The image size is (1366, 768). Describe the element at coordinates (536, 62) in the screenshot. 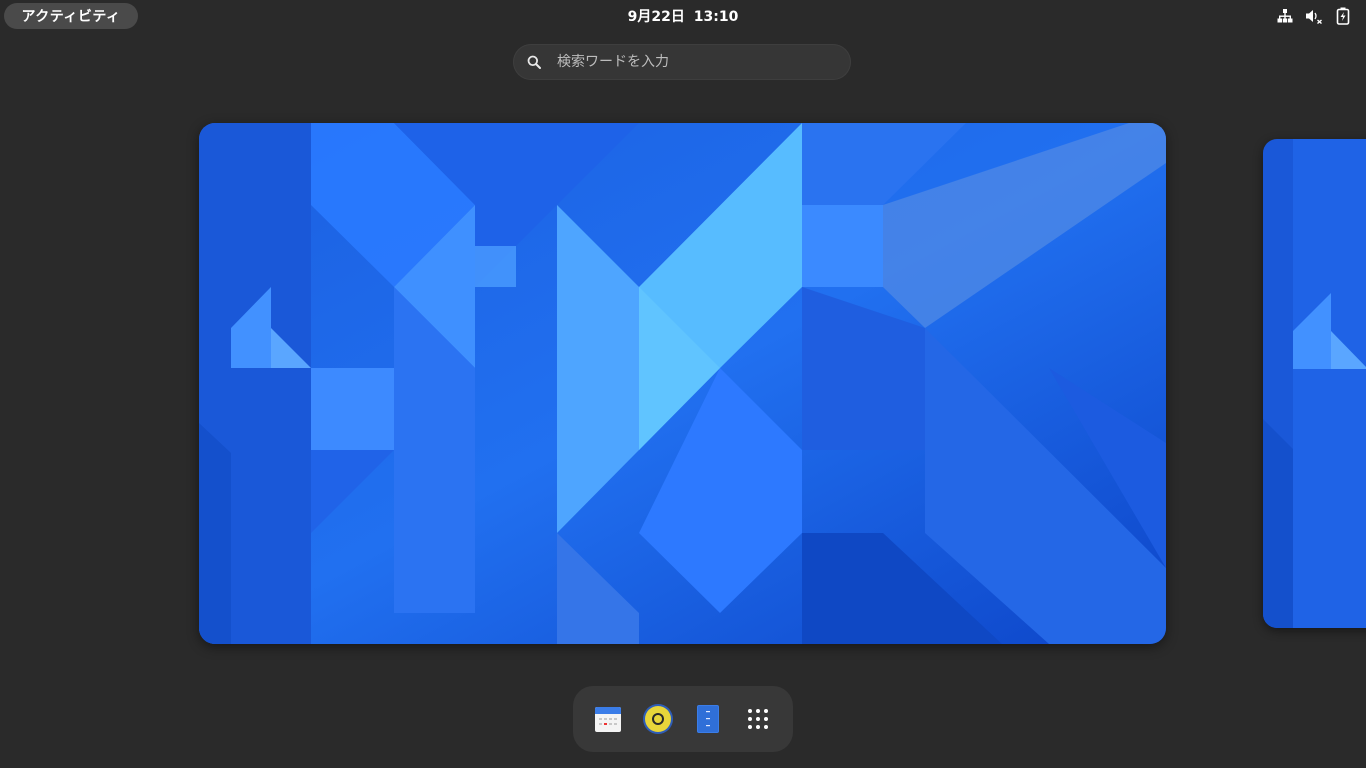

I see `search-icon` at that location.